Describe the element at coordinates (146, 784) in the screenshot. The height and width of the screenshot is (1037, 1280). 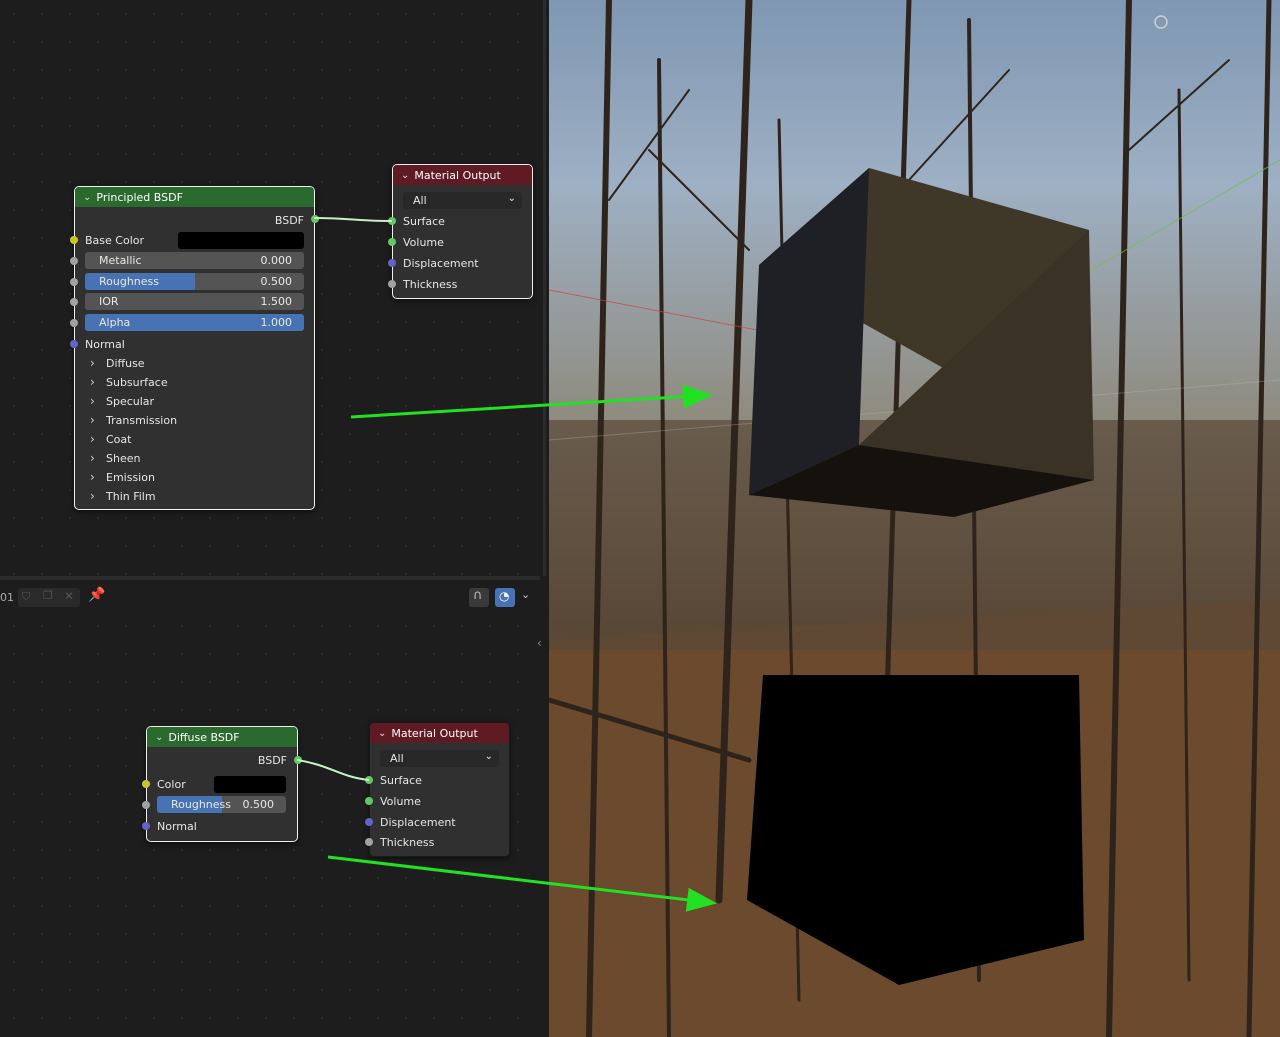
I see `color-socket` at that location.